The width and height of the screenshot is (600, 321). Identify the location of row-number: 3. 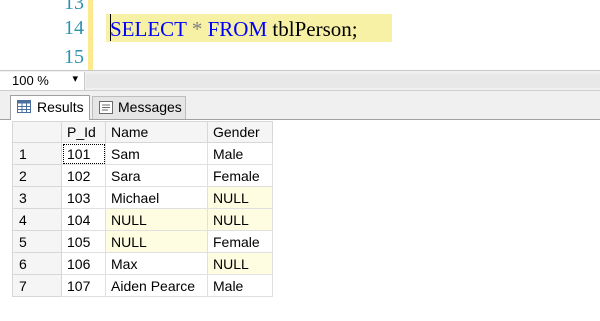
(37, 197).